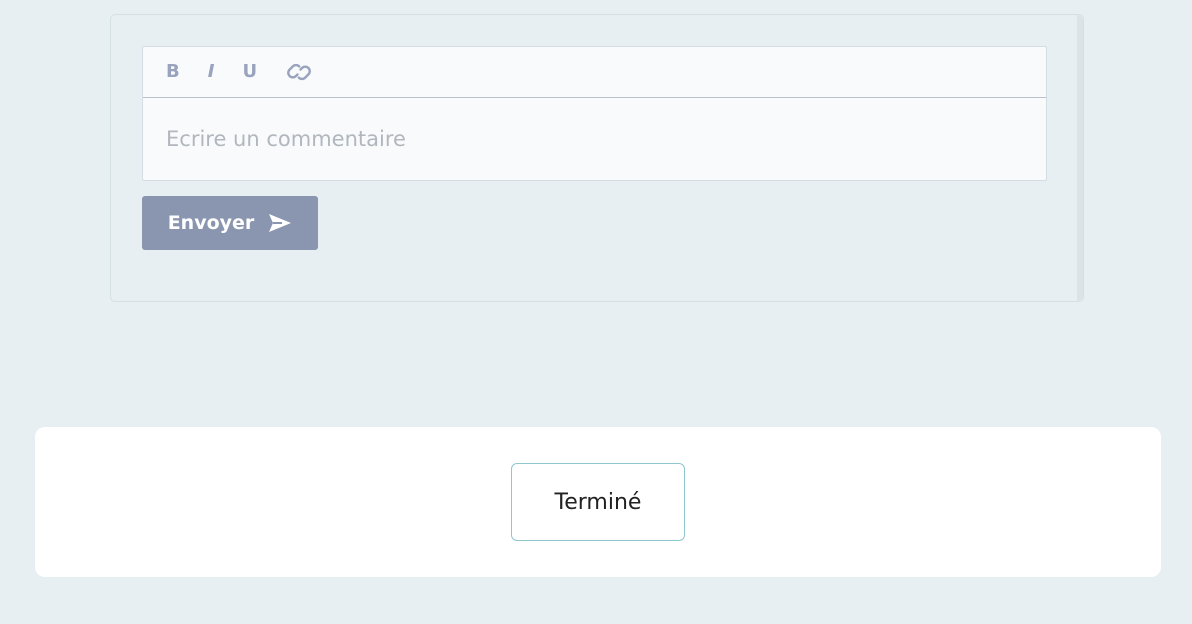 The width and height of the screenshot is (1192, 624). What do you see at coordinates (280, 223) in the screenshot?
I see `send-icon` at bounding box center [280, 223].